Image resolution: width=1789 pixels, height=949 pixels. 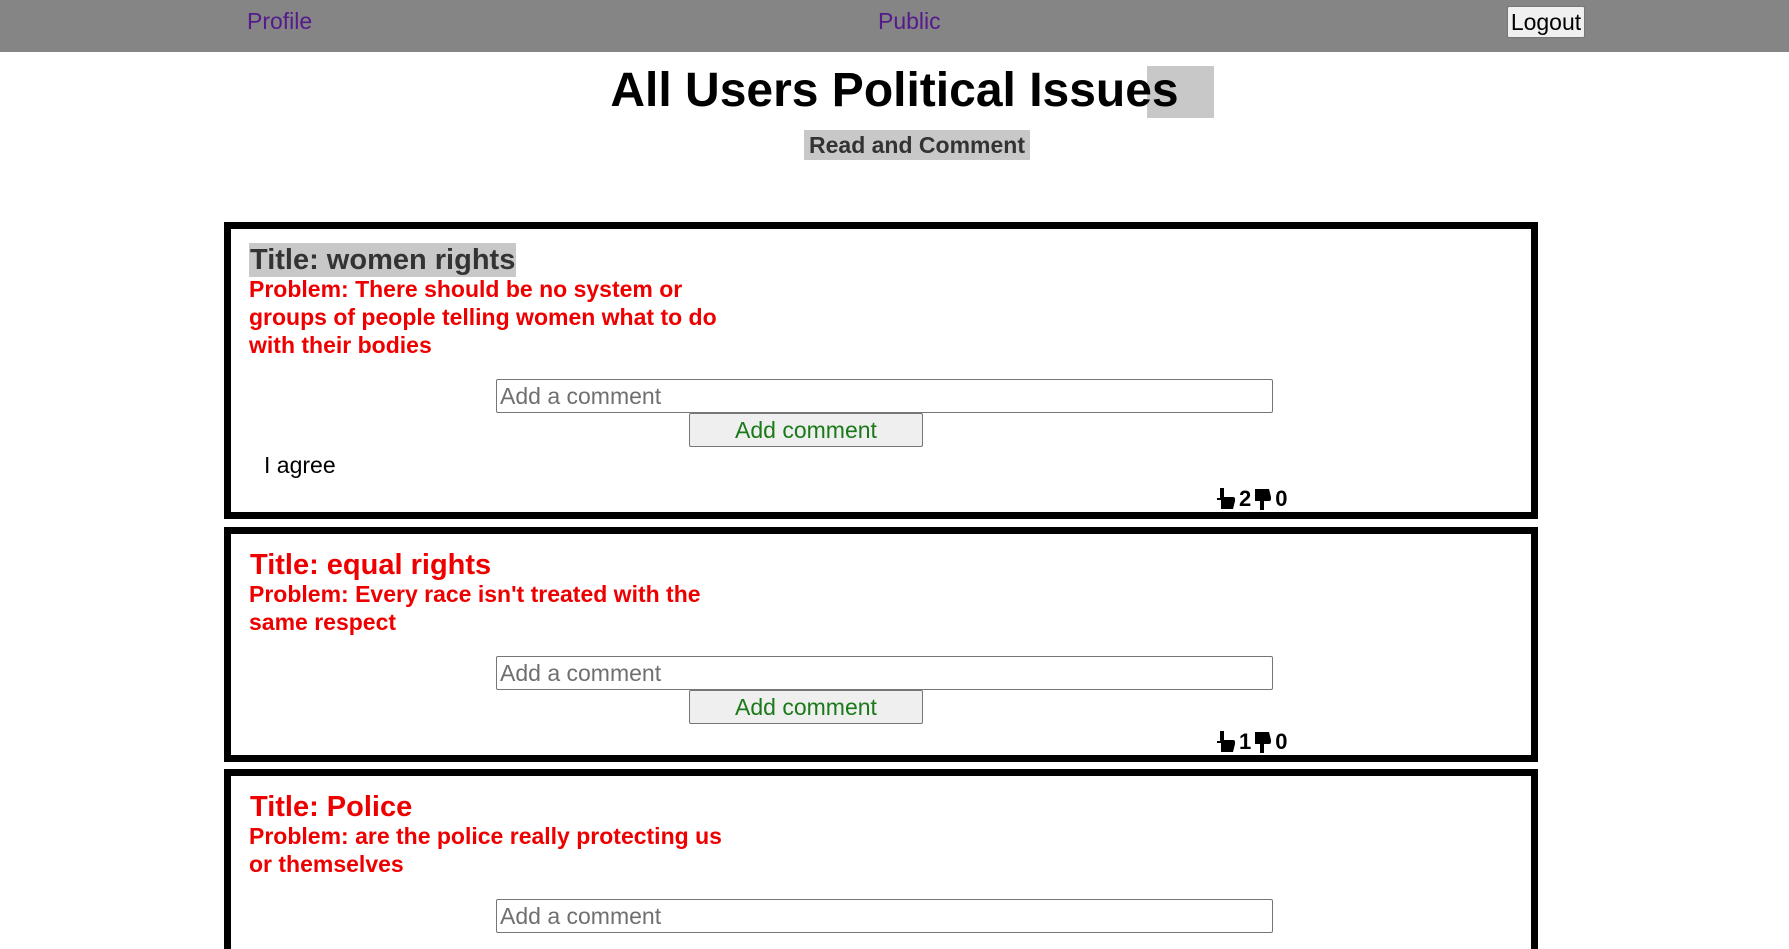 I want to click on like-count: 2, so click(x=1245, y=498).